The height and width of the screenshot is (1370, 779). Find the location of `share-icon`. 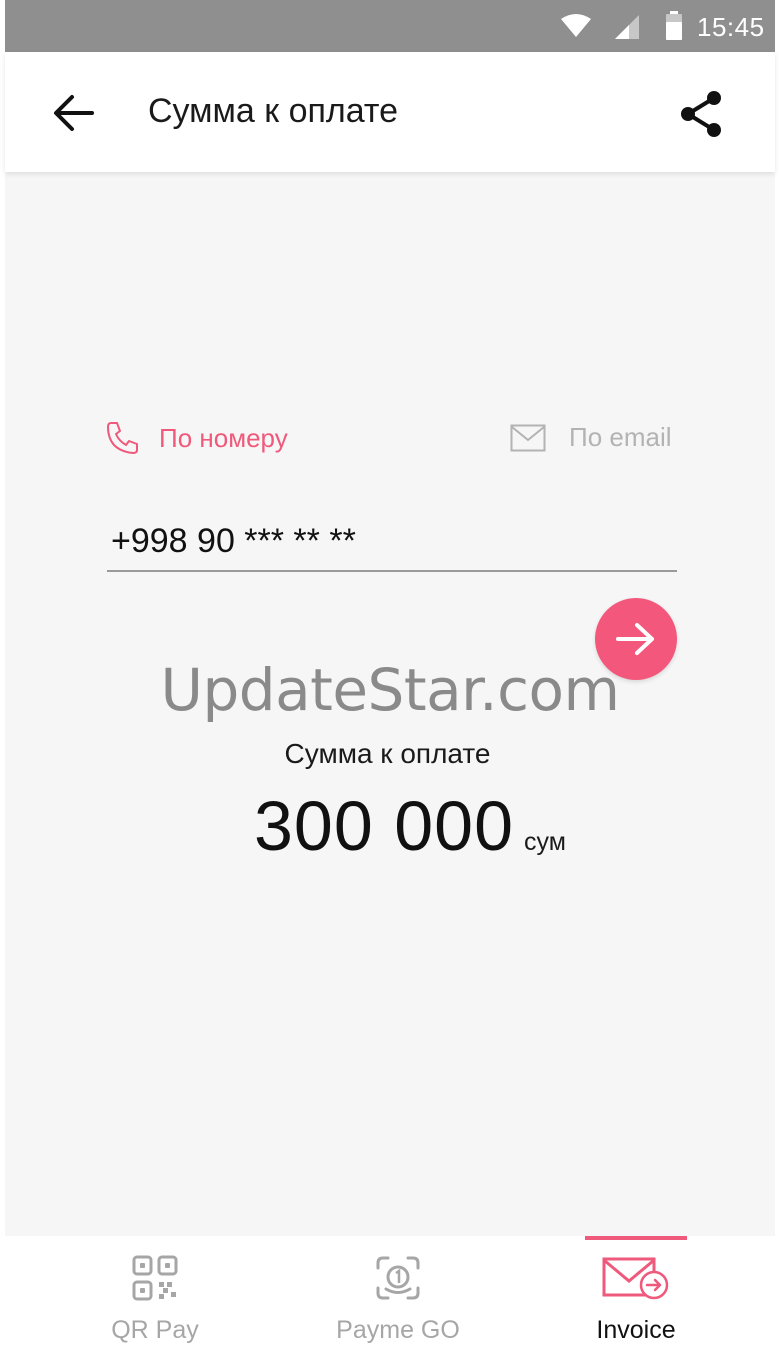

share-icon is located at coordinates (701, 114).